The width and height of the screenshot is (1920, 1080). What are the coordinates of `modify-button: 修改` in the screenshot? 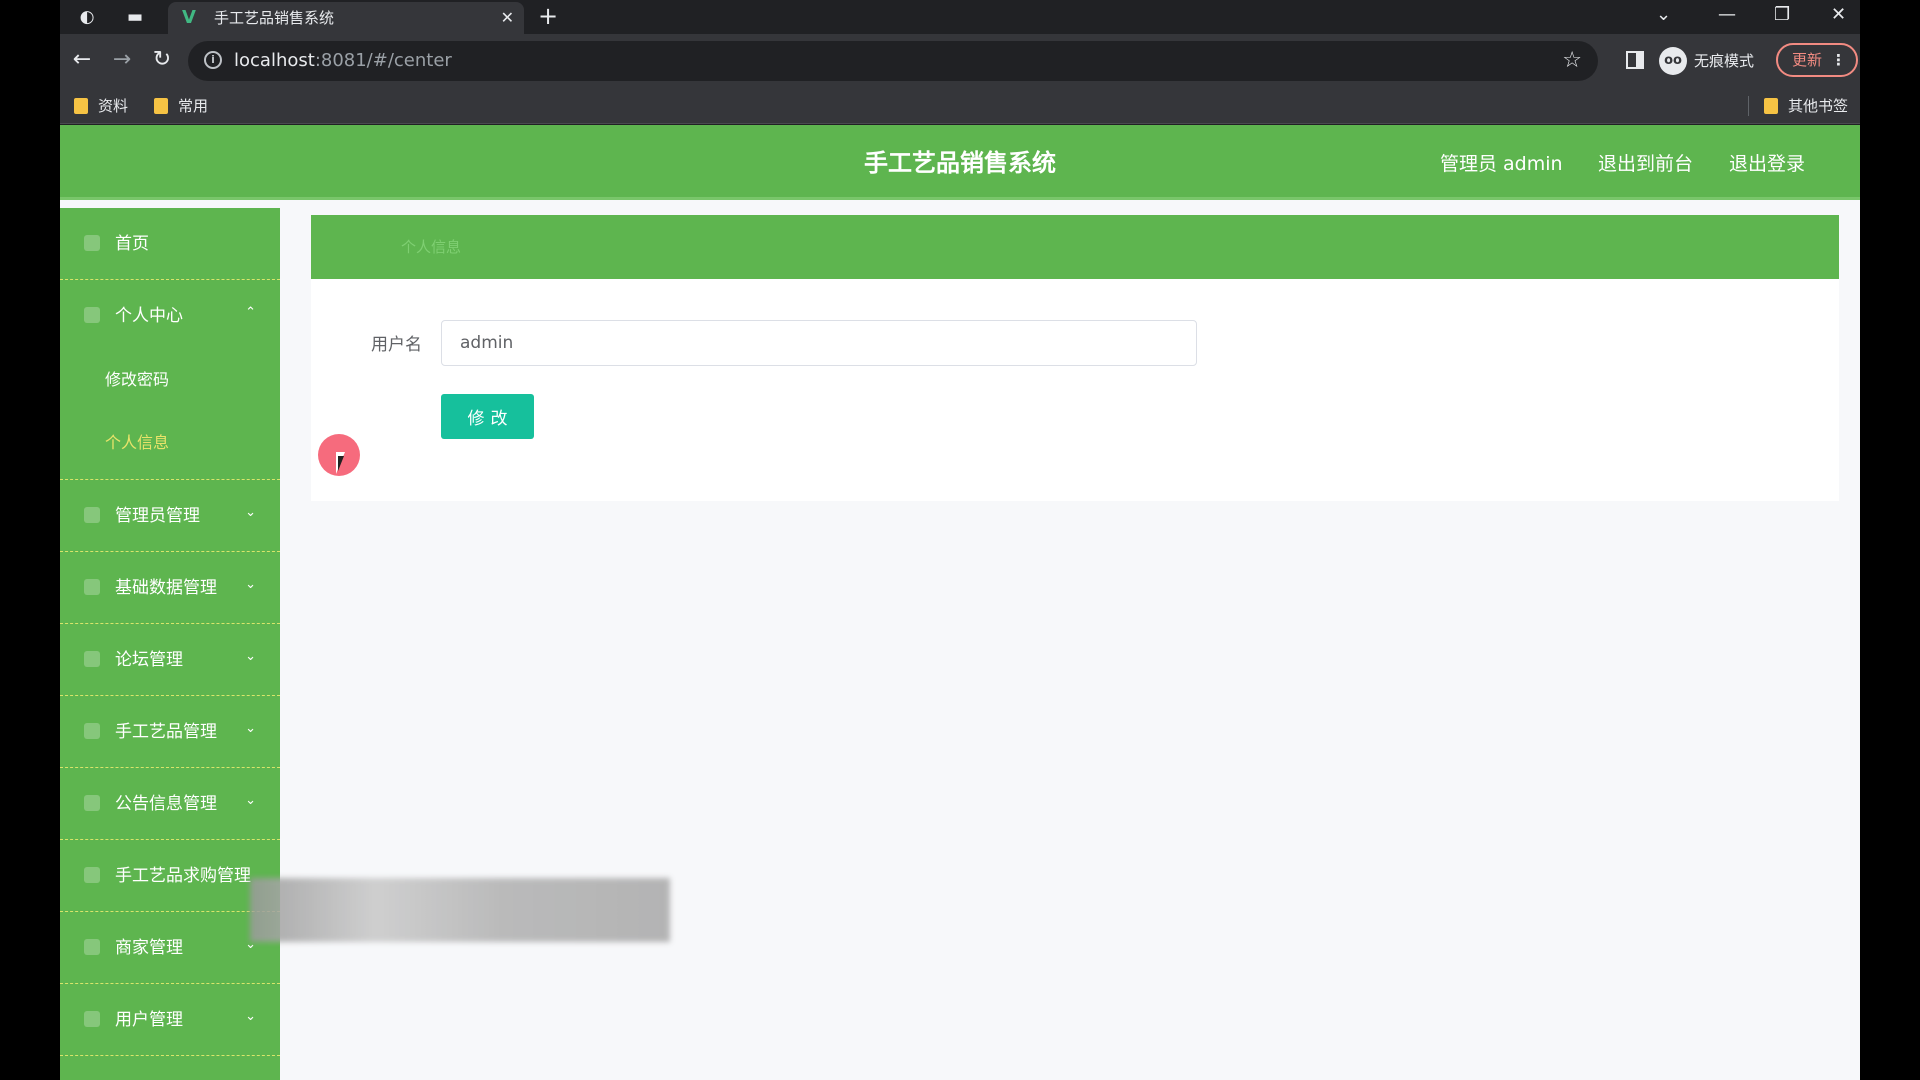 It's located at (487, 416).